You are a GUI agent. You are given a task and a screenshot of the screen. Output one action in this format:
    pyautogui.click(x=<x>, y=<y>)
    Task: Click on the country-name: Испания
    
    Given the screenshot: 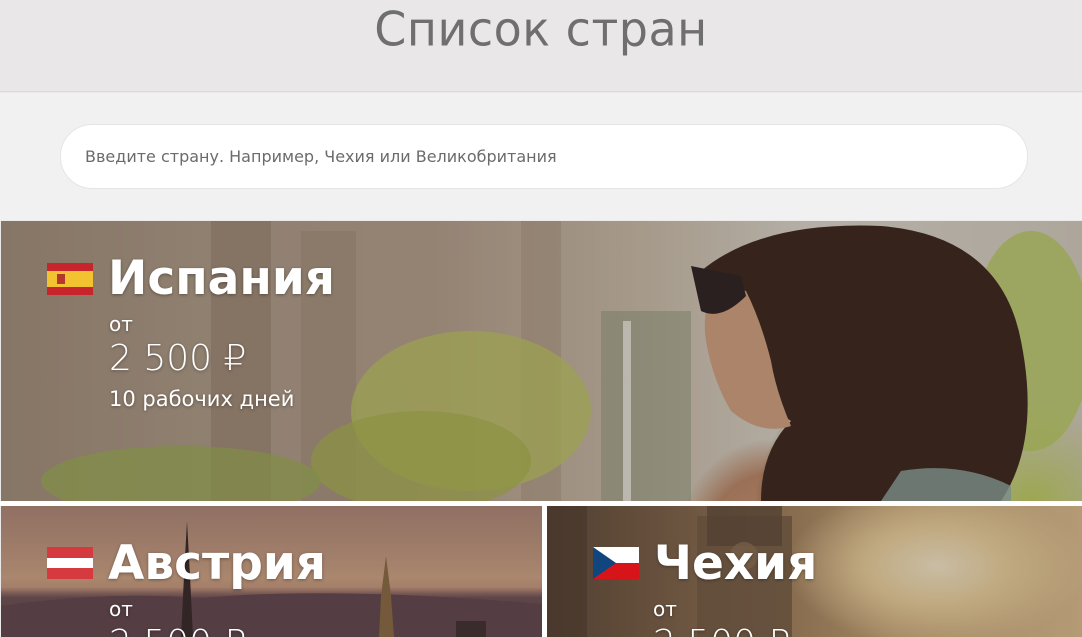 What is the action you would take?
    pyautogui.click(x=221, y=278)
    